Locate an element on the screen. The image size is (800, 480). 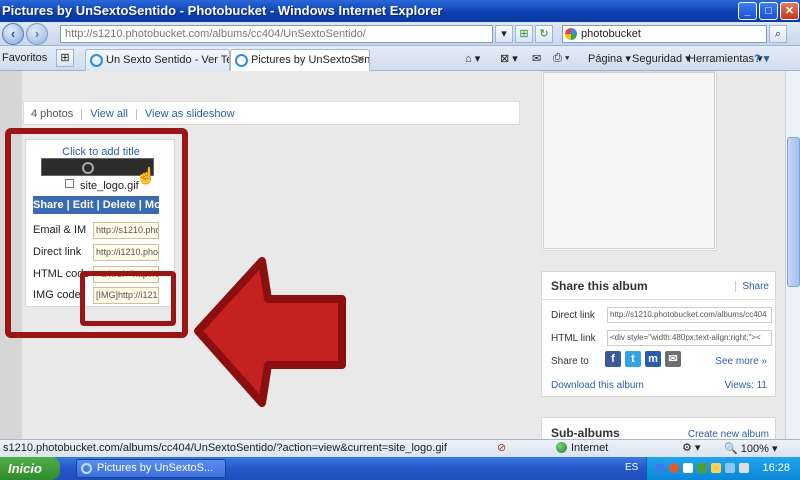
download-album-link: Download this album is located at coordinates (597, 385).